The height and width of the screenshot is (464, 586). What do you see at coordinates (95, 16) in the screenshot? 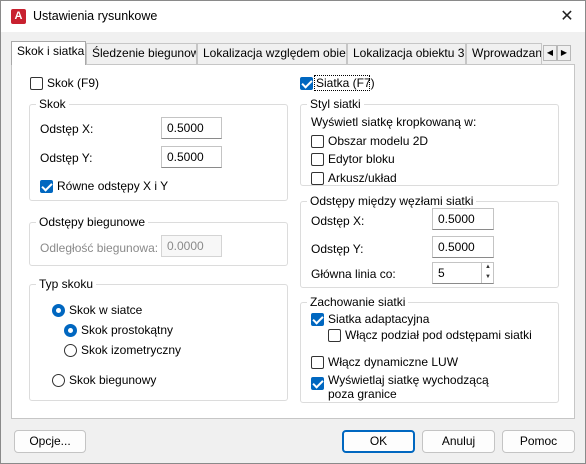
I see `dialog-title: Ustawienia rysunkowe` at bounding box center [95, 16].